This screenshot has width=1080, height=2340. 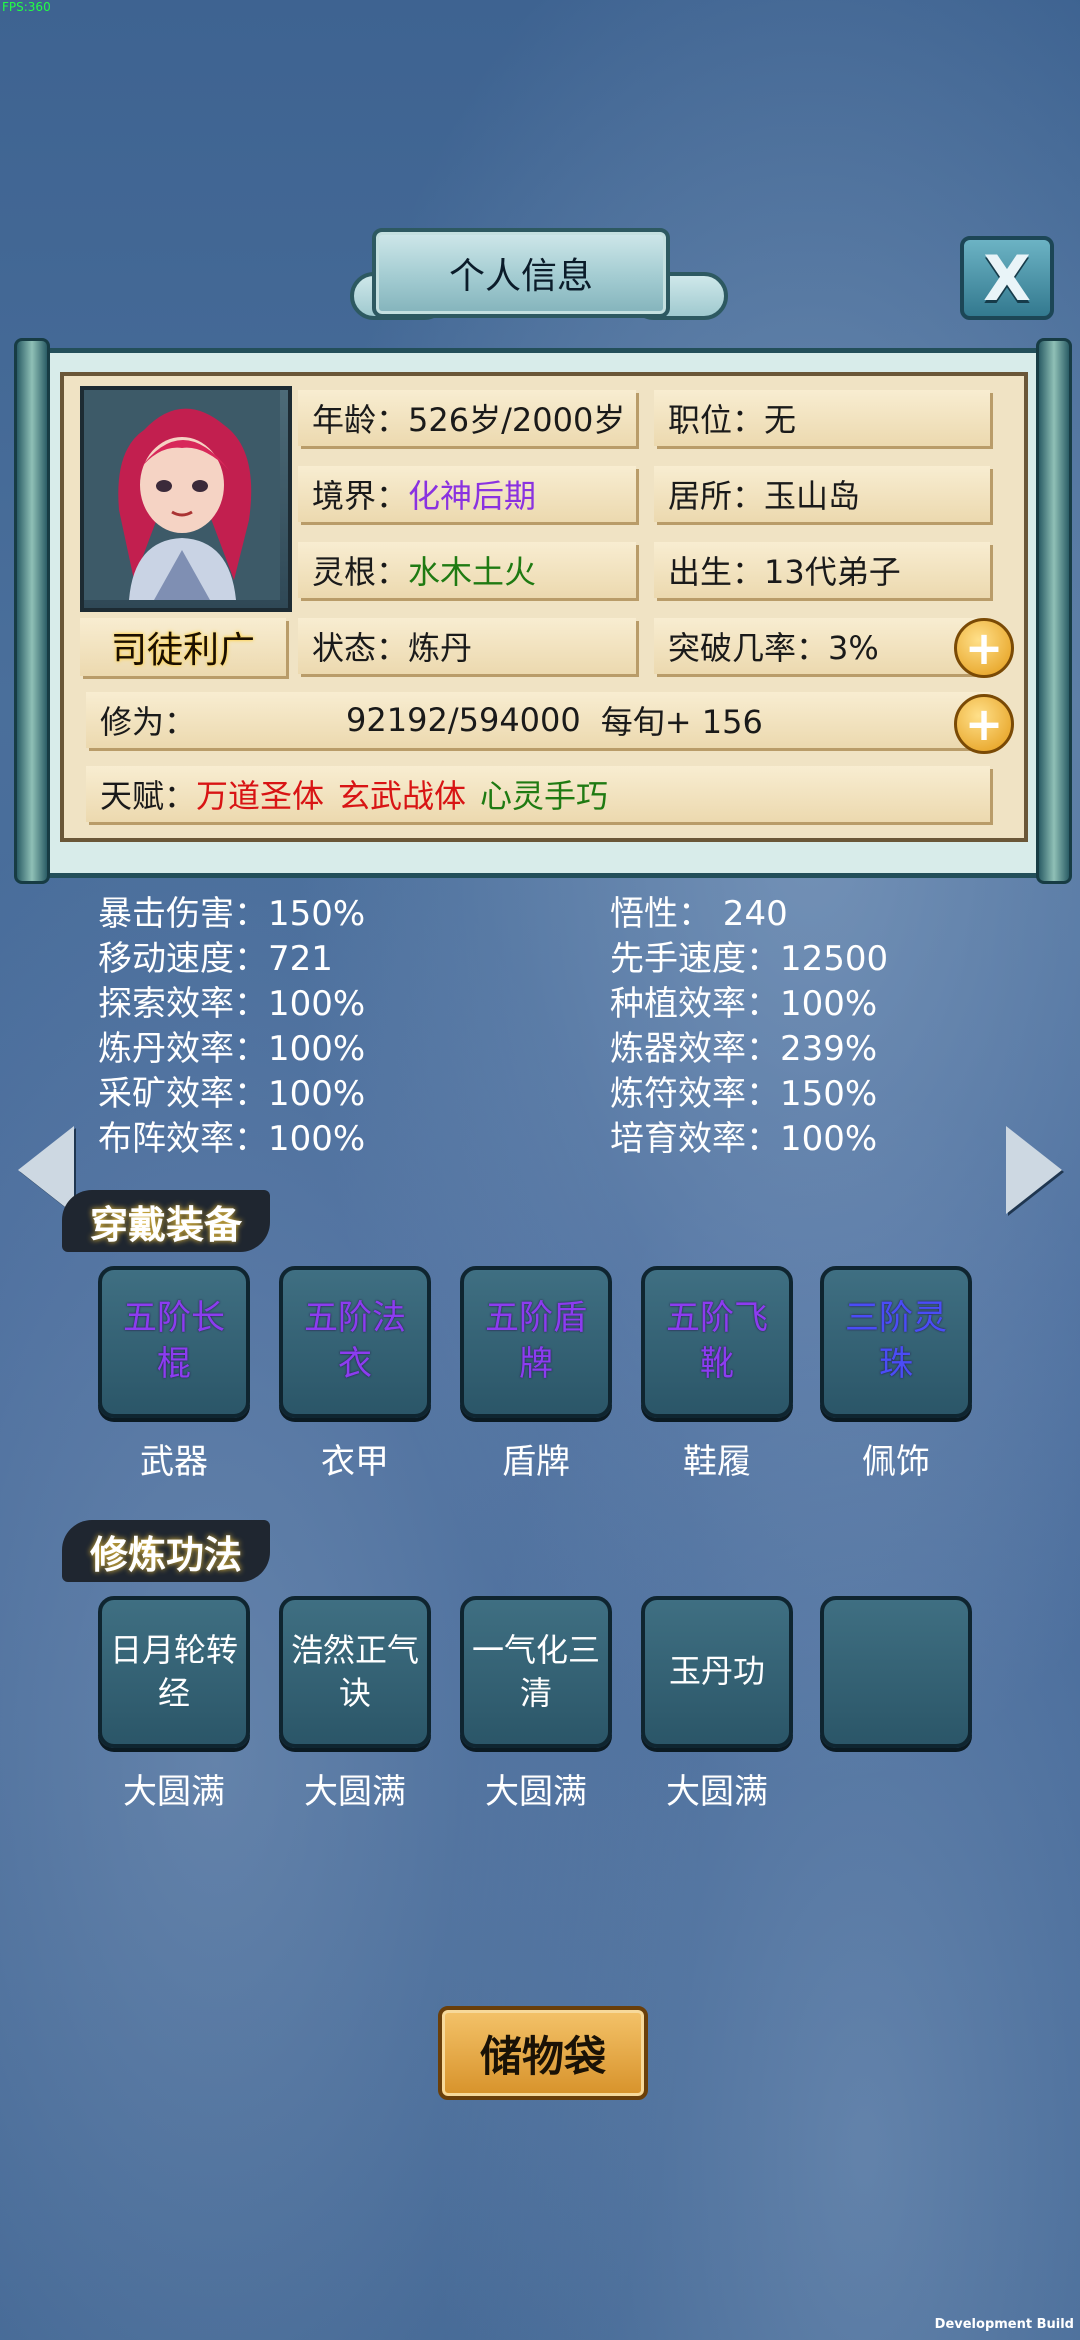 What do you see at coordinates (174, 1342) in the screenshot?
I see `equipment-slot-weapon: 五阶长棍` at bounding box center [174, 1342].